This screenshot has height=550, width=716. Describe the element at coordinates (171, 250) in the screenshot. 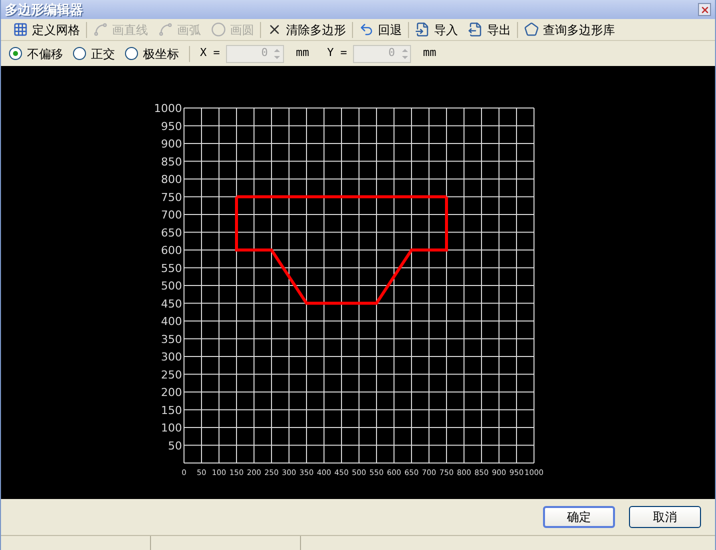

I see `y-tick-label: 600` at that location.